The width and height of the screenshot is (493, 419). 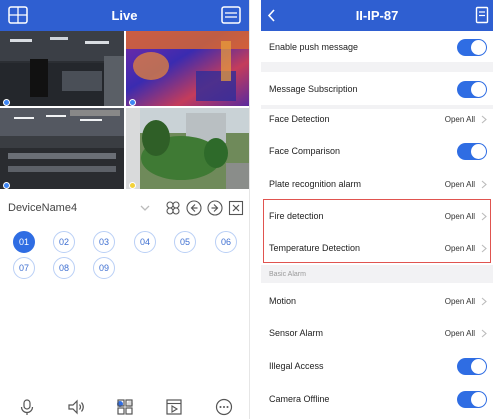 I want to click on setting-label: Temperature Detection, so click(x=315, y=248).